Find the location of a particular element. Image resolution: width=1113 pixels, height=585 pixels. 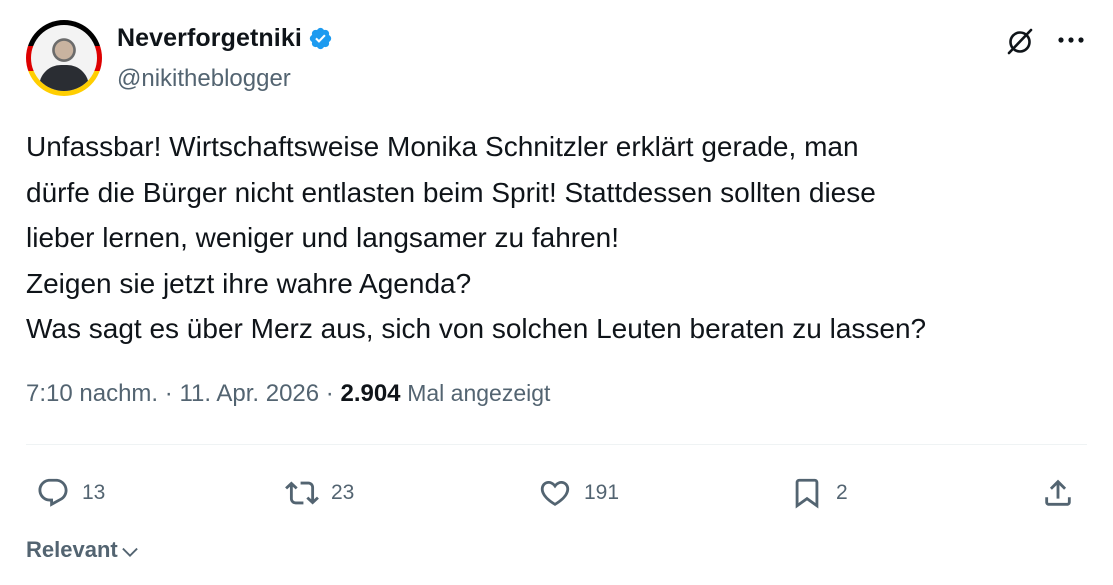

reply-sort-dropdown: Relevant is located at coordinates (83, 550).